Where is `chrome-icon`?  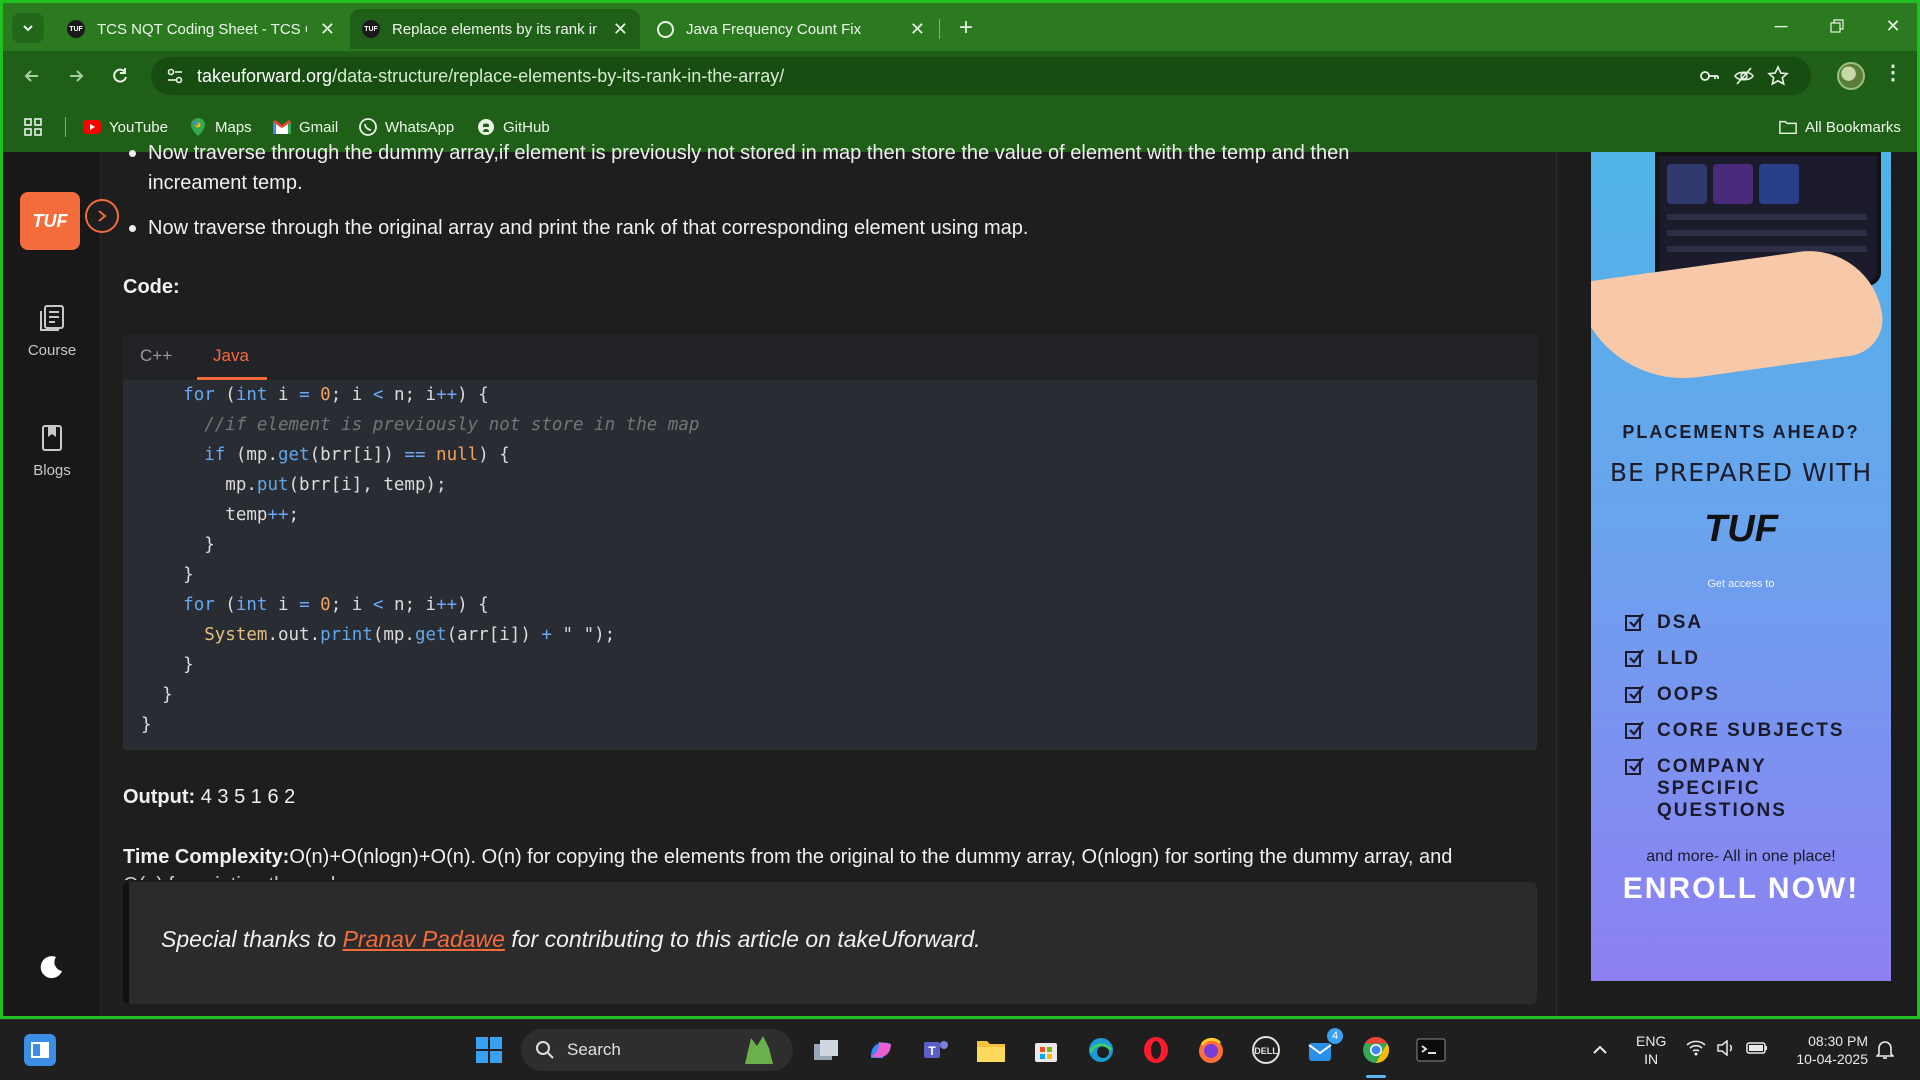 chrome-icon is located at coordinates (1376, 1050).